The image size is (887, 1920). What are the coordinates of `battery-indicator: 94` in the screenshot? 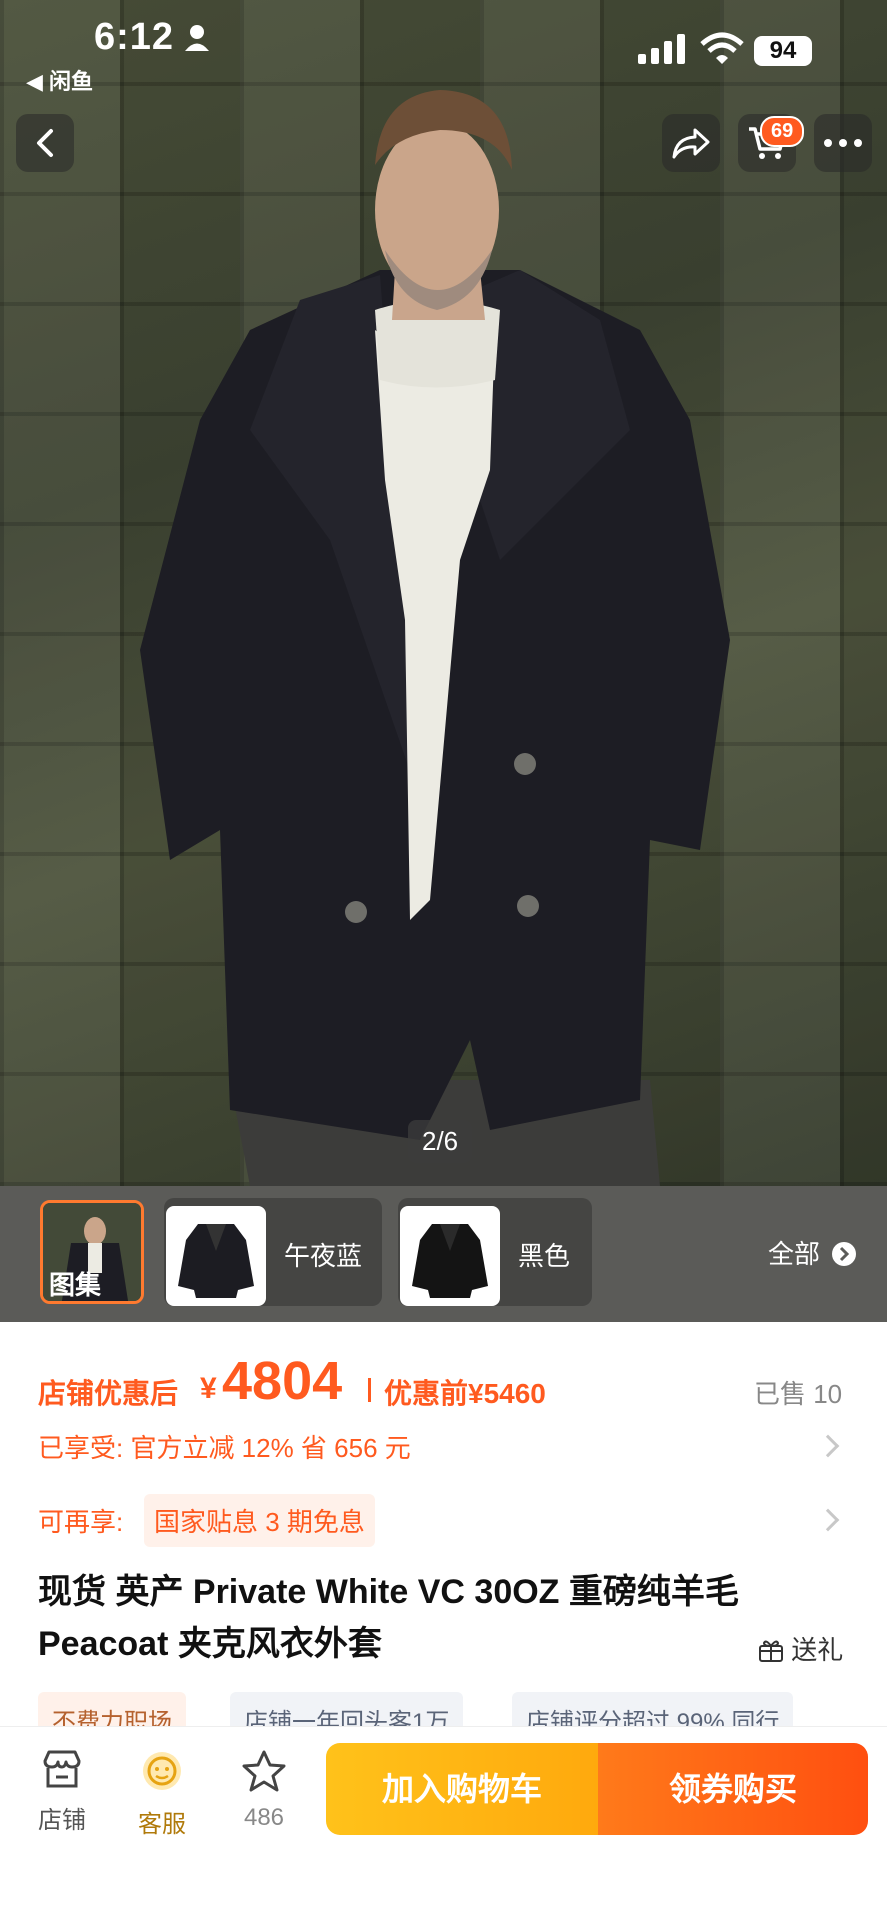 It's located at (783, 51).